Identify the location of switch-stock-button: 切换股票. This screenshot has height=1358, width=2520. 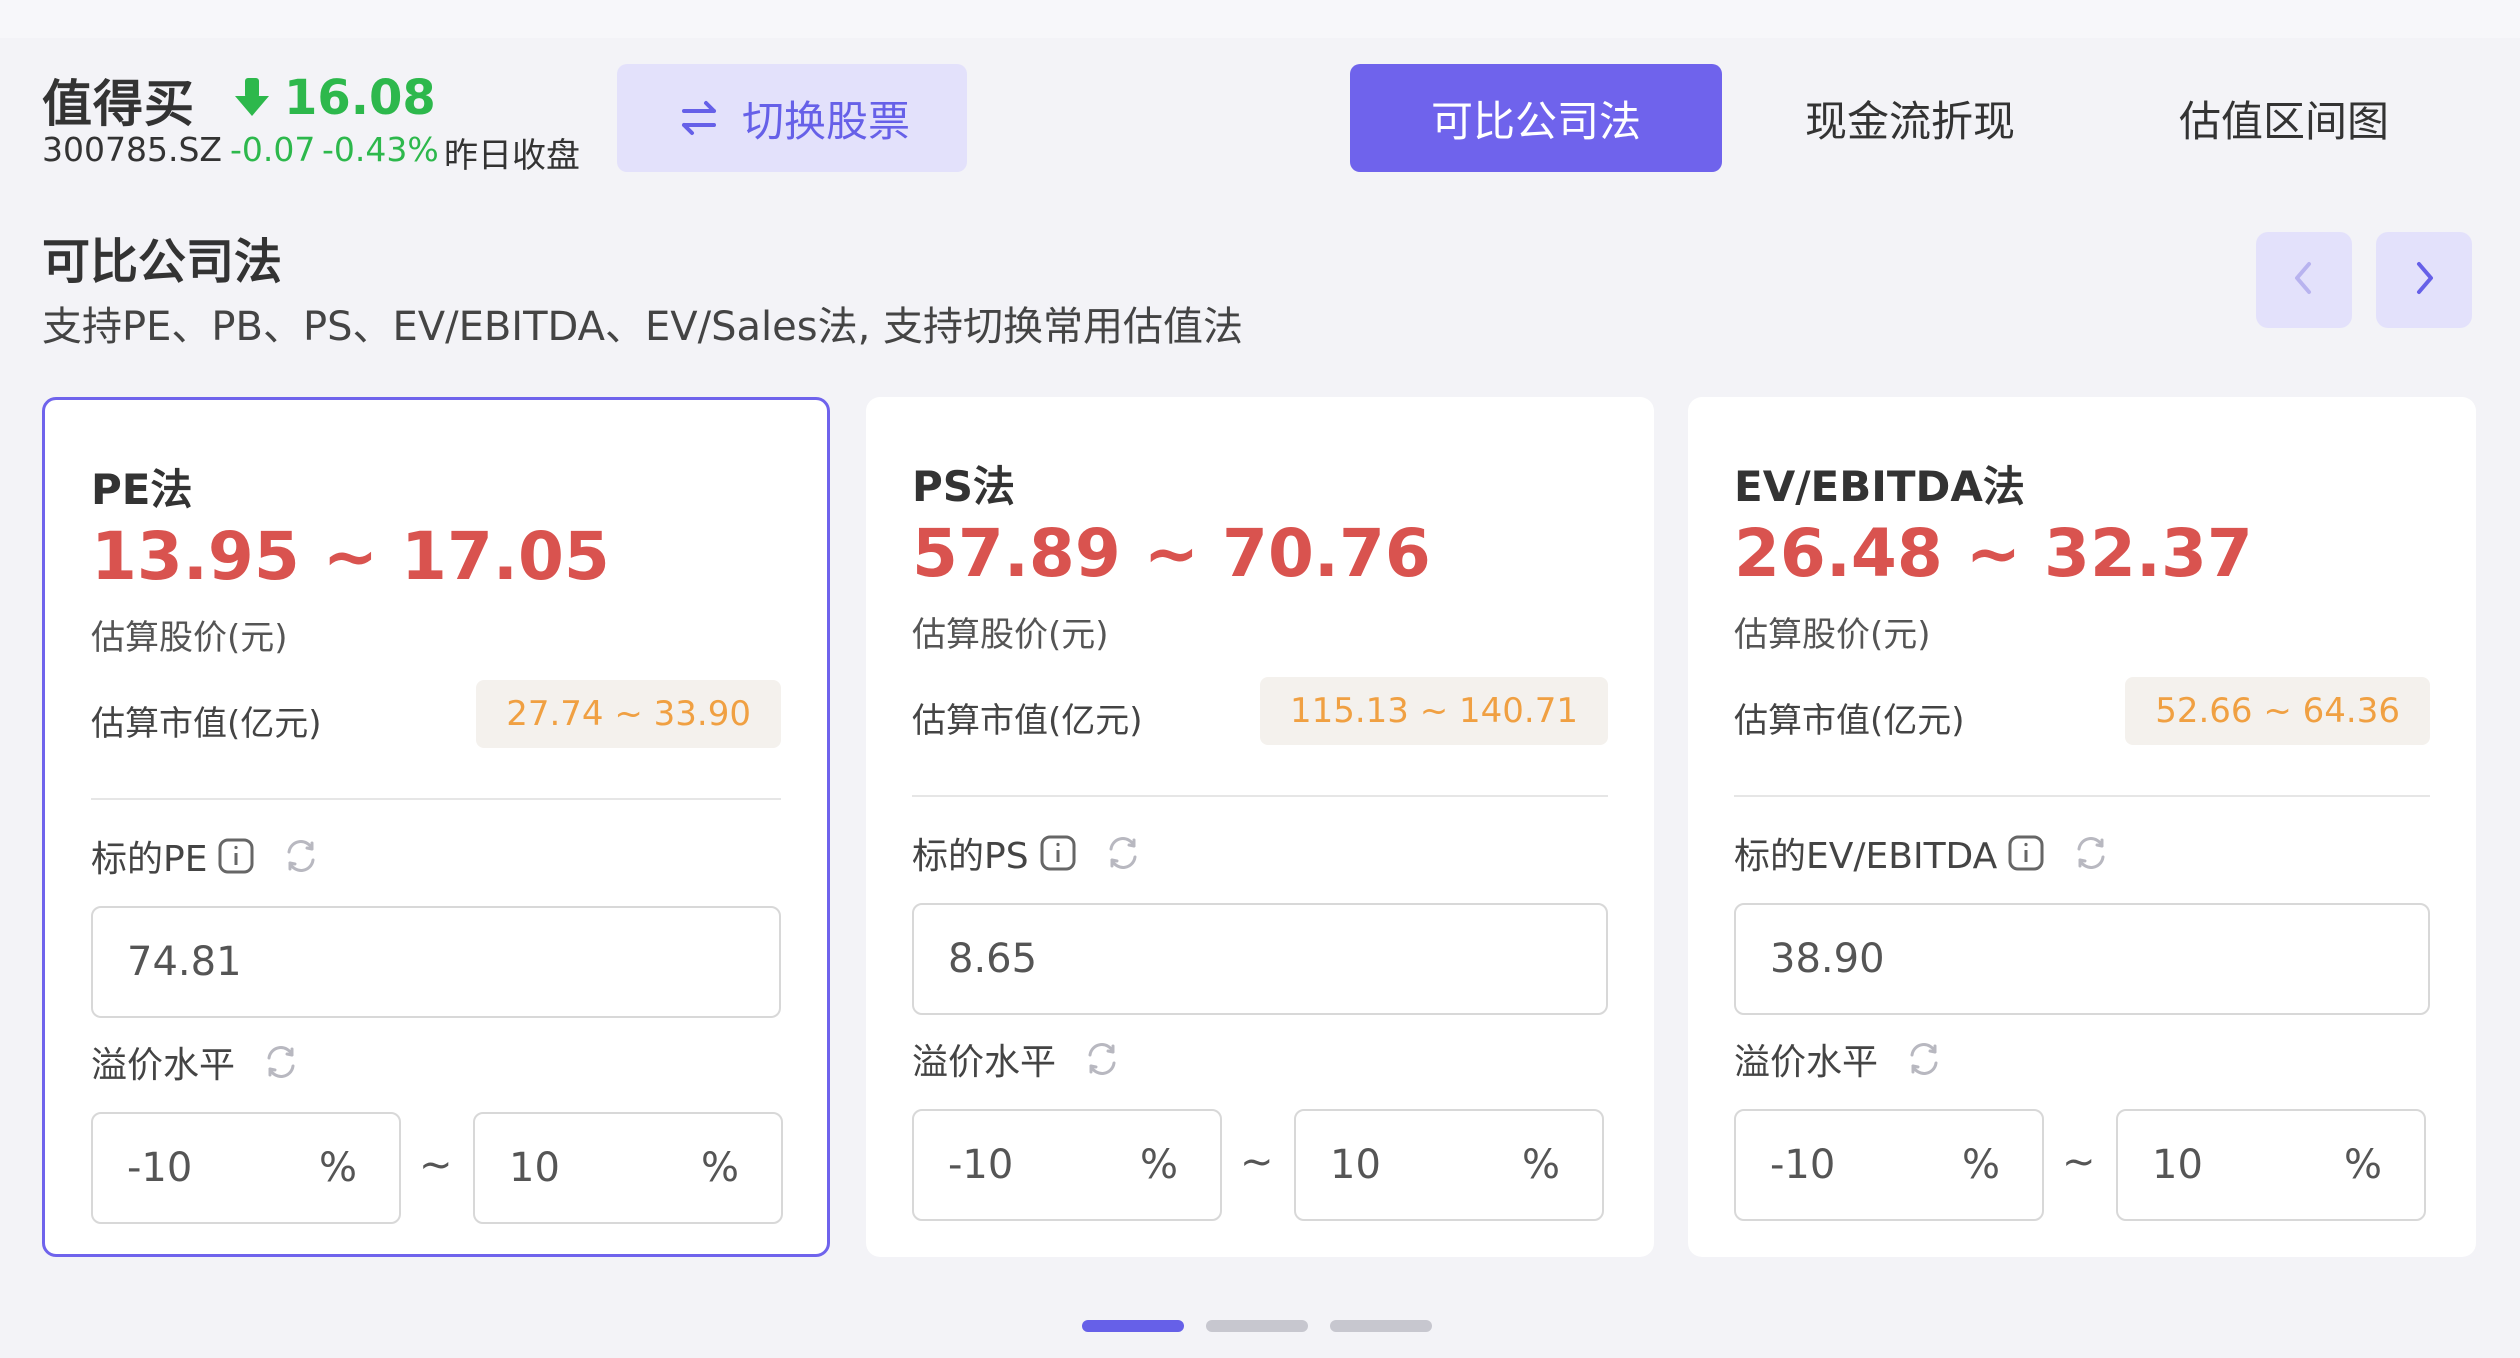
(792, 118).